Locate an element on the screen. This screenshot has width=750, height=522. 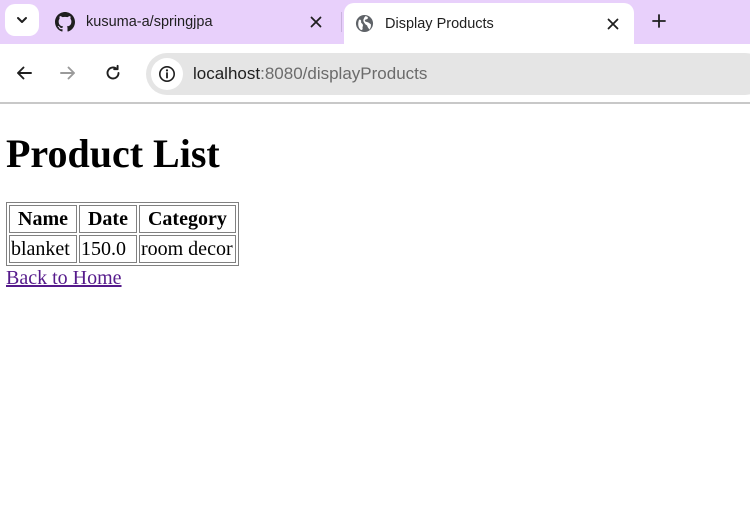
arrow-right-icon is located at coordinates (67, 73).